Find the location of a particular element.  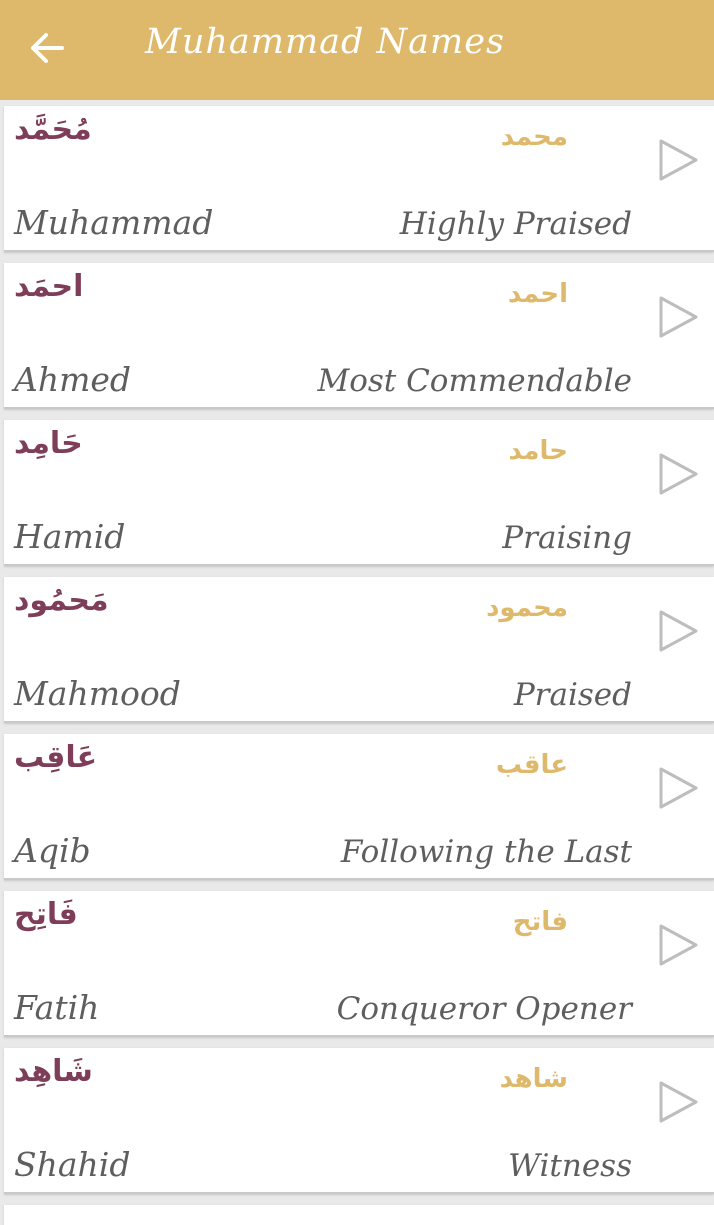

arabic-name-voweled: عَاقِب is located at coordinates (56, 757).